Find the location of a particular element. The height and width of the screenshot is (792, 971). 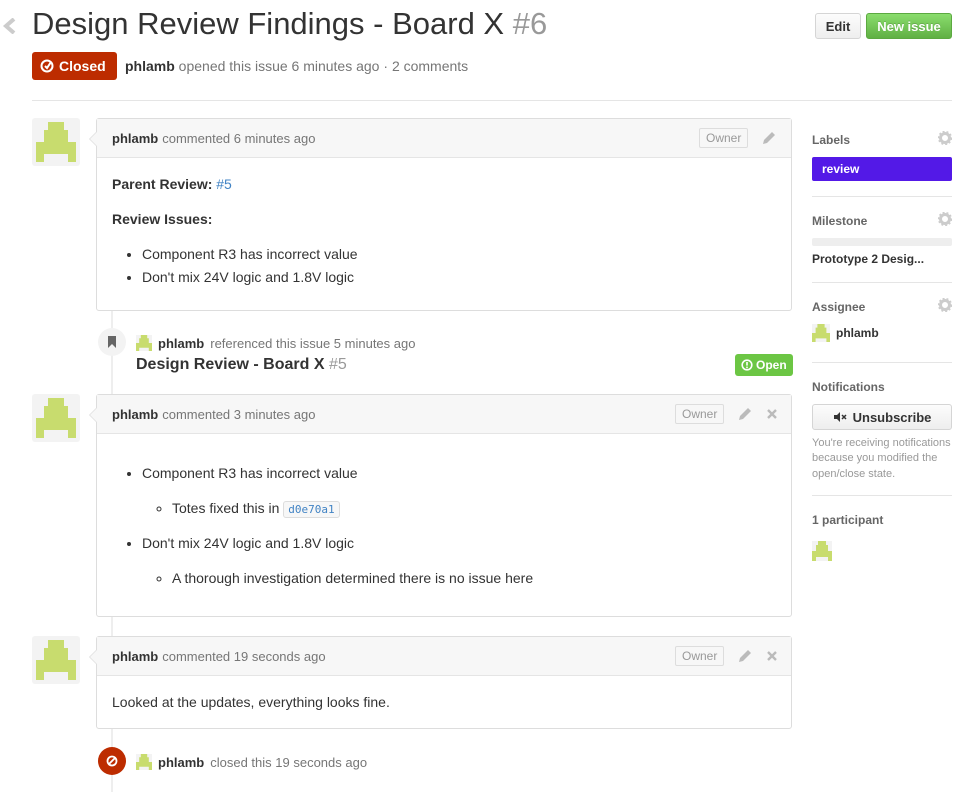

issue-number: #6 is located at coordinates (530, 23).